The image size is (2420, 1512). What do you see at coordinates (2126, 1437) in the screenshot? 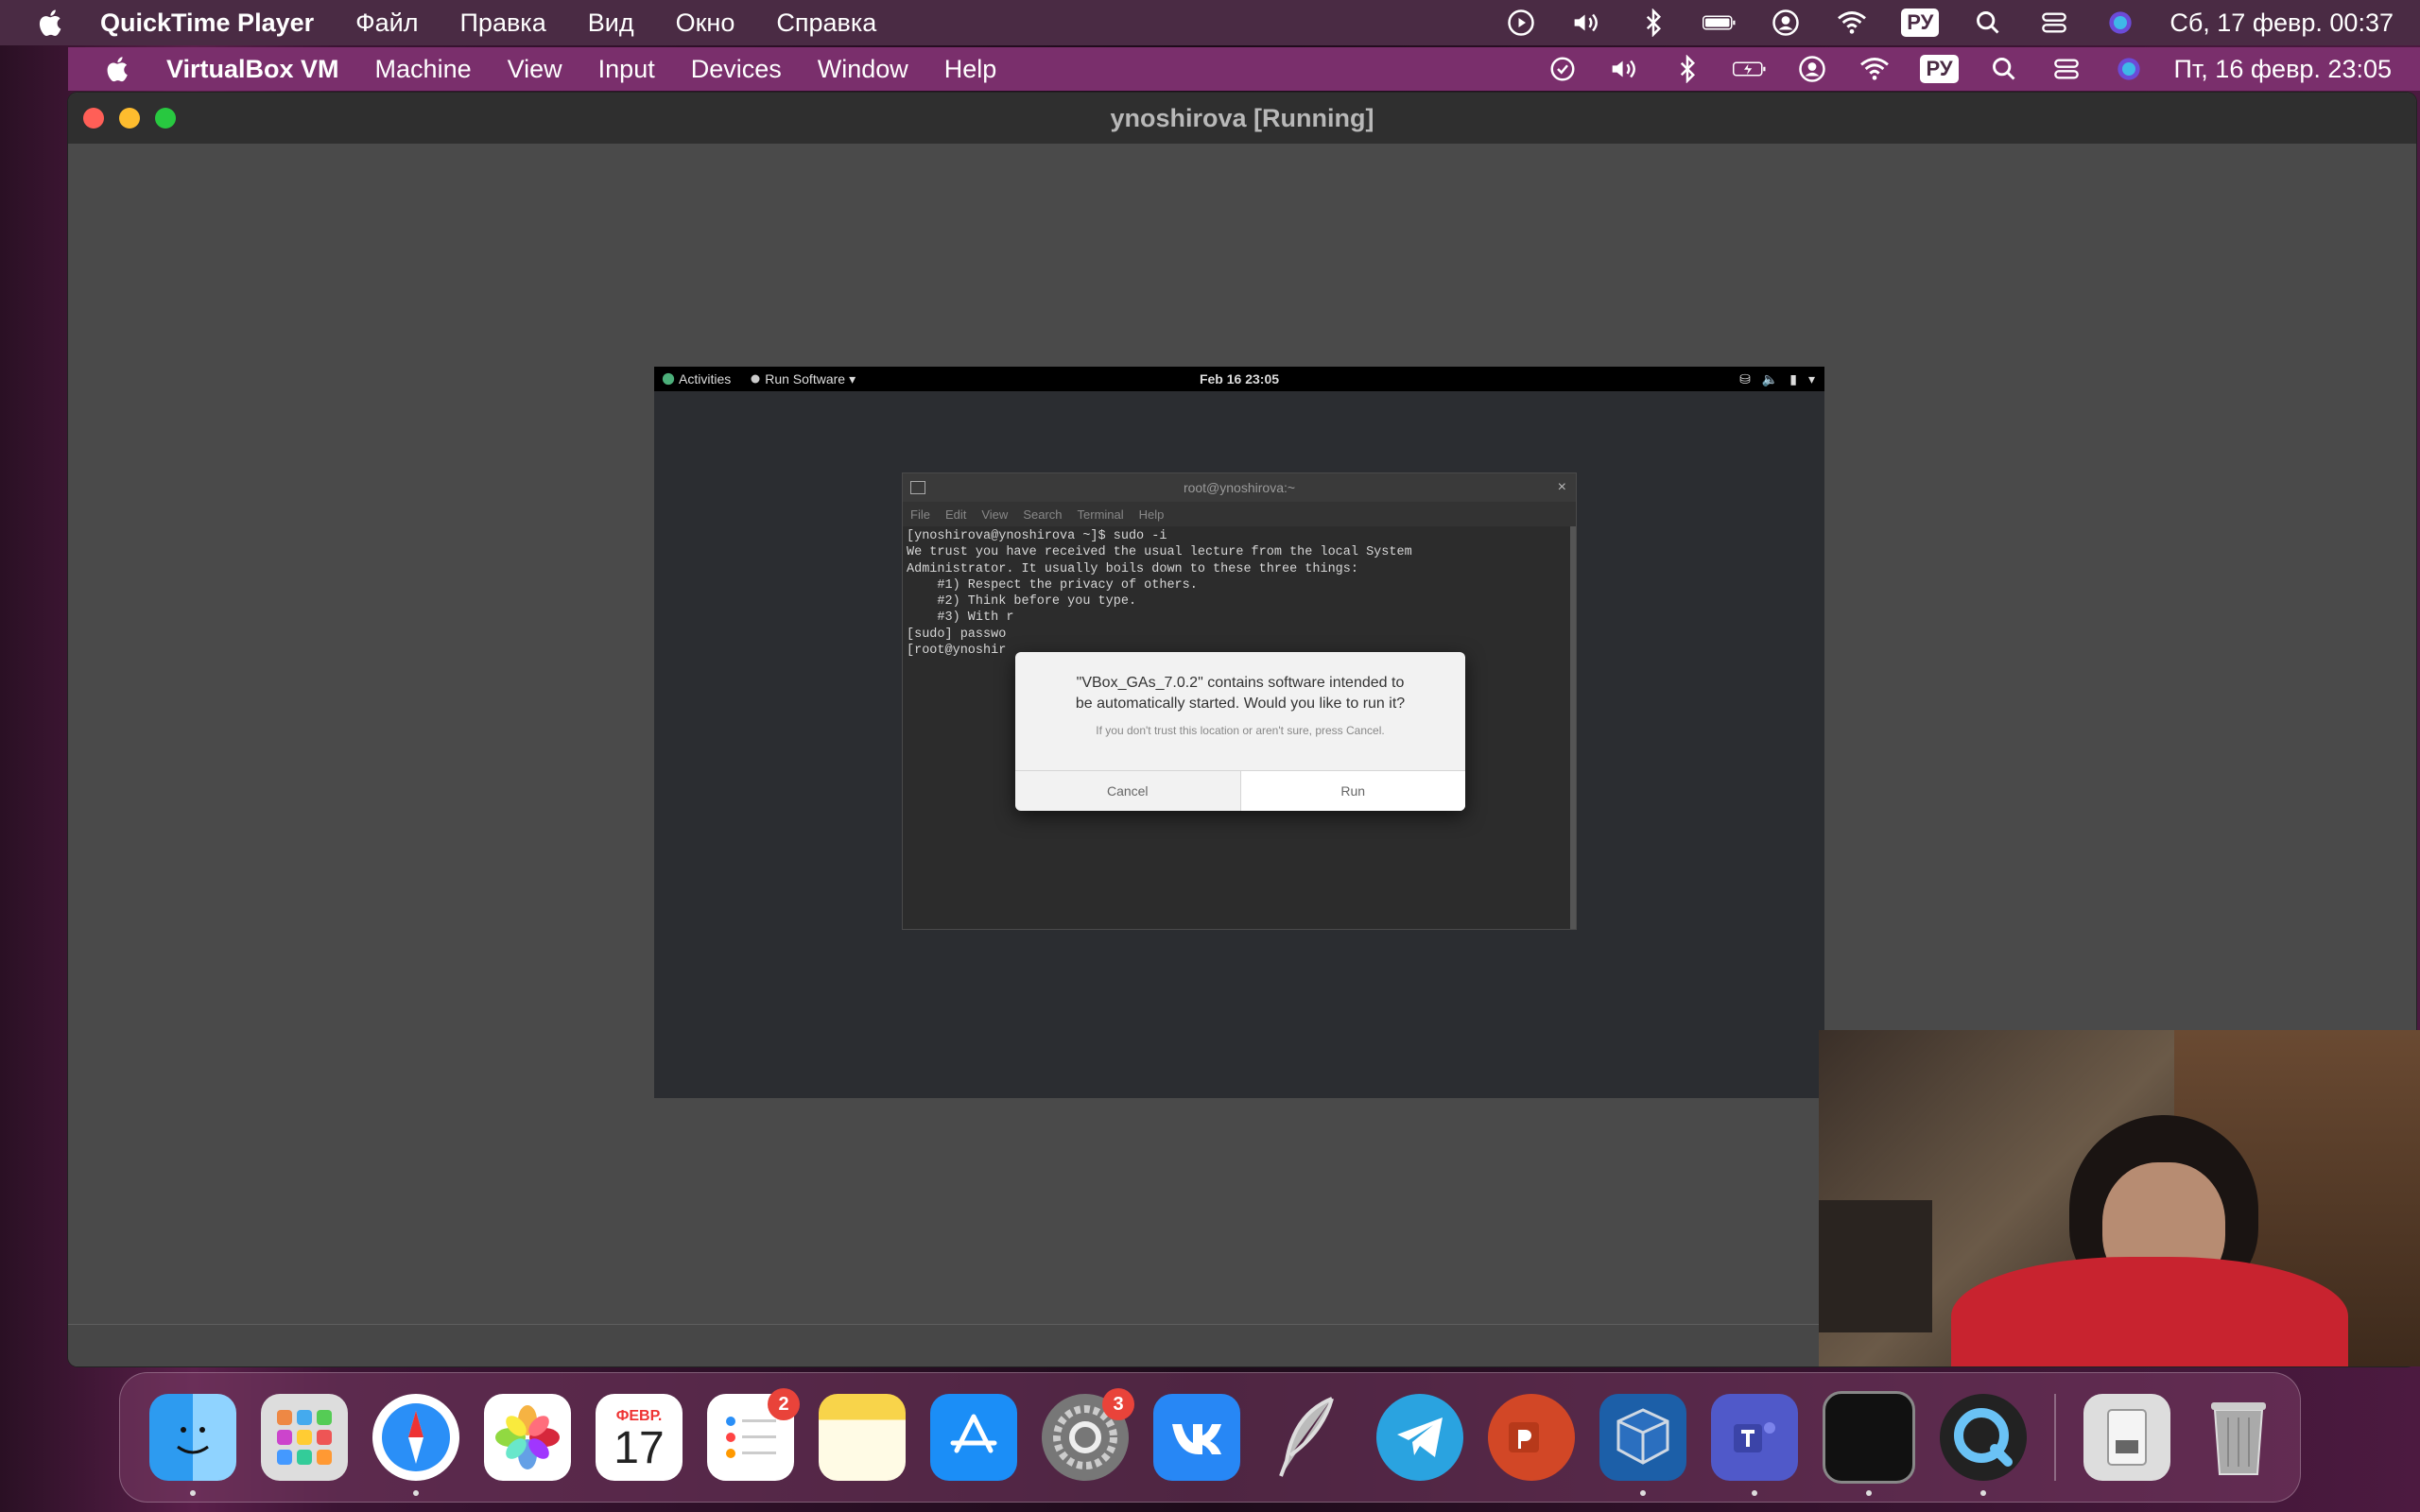
I see `archive-utility-icon` at bounding box center [2126, 1437].